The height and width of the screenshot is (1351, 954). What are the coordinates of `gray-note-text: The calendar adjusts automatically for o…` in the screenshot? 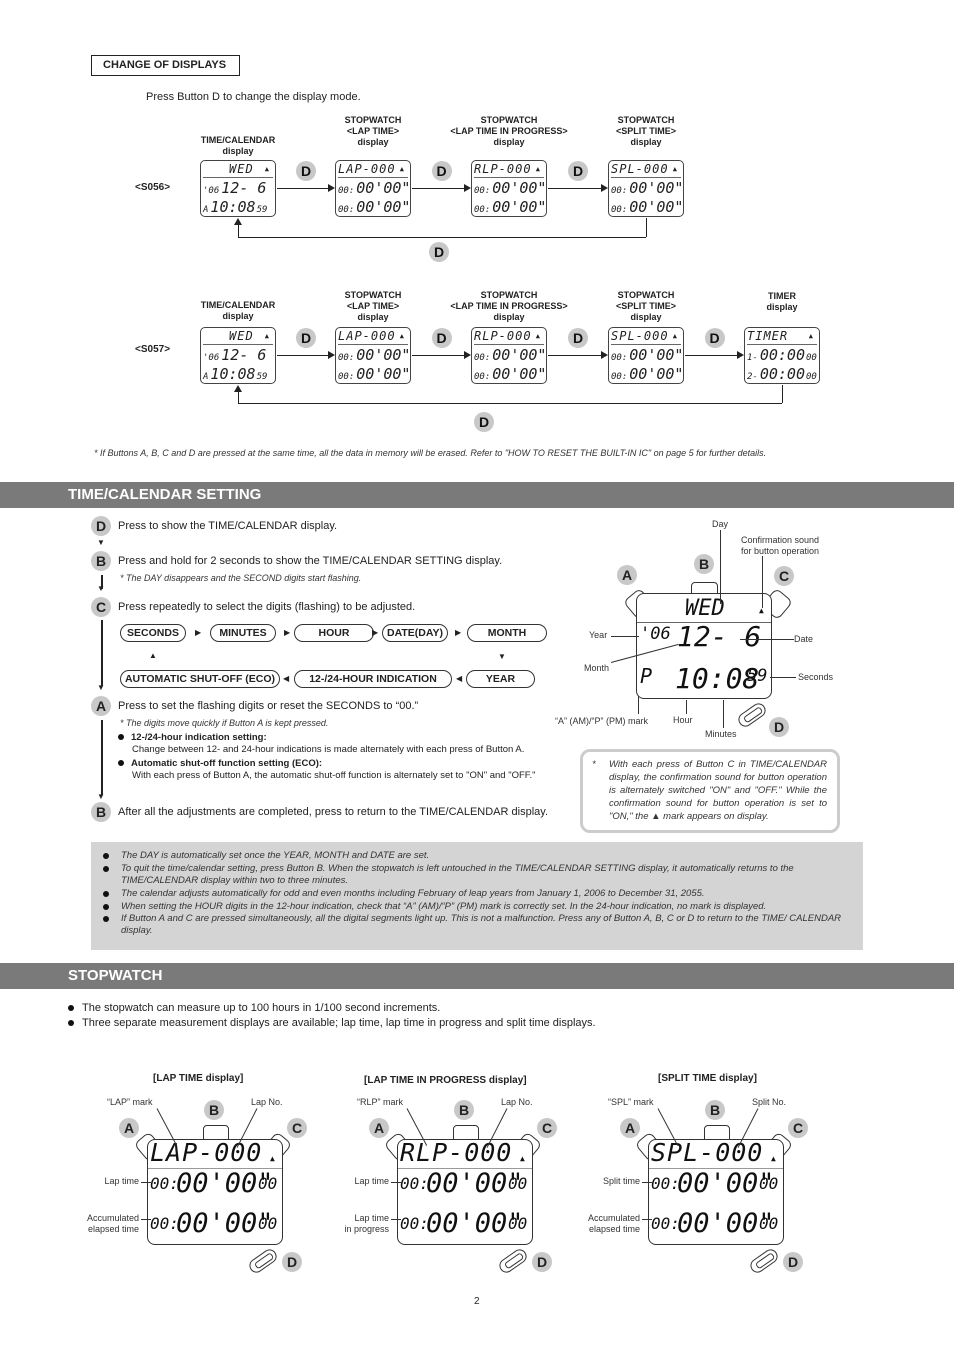 It's located at (413, 893).